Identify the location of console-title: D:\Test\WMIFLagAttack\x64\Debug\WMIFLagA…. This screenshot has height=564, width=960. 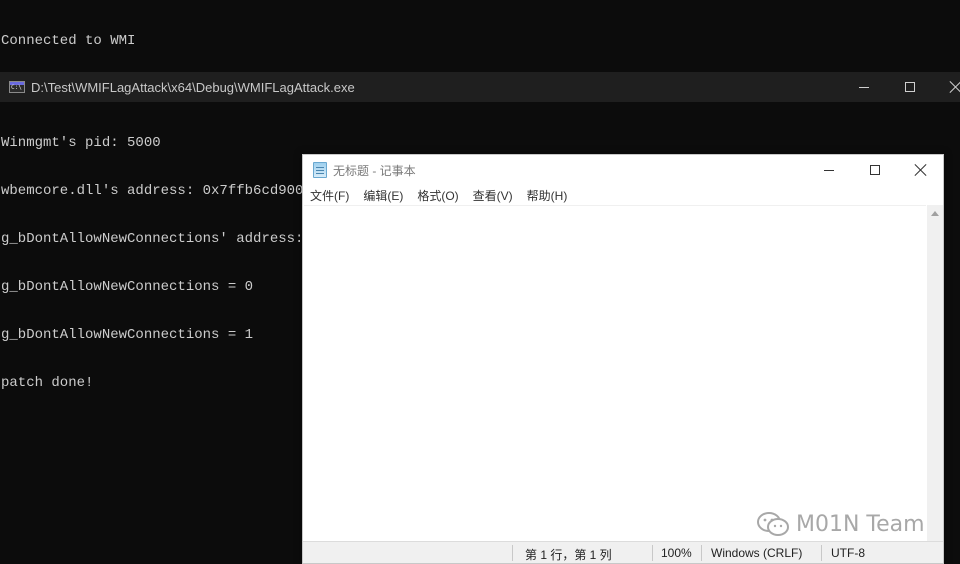
(193, 87).